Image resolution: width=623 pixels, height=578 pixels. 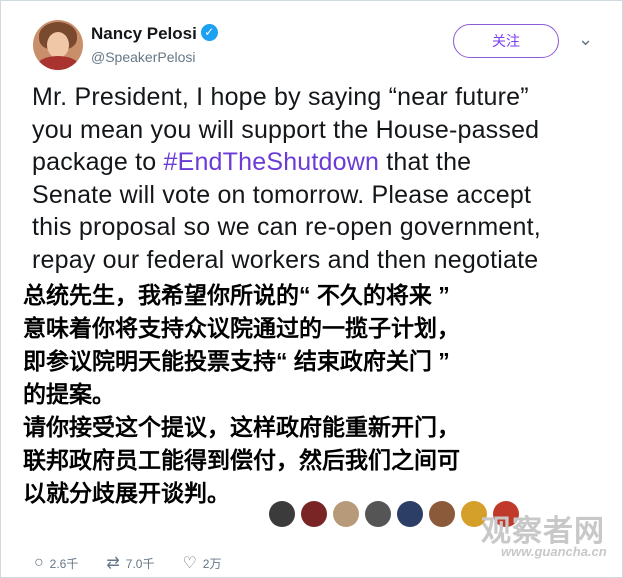 What do you see at coordinates (554, 551) in the screenshot?
I see `watermark-url: www.guancha.cn` at bounding box center [554, 551].